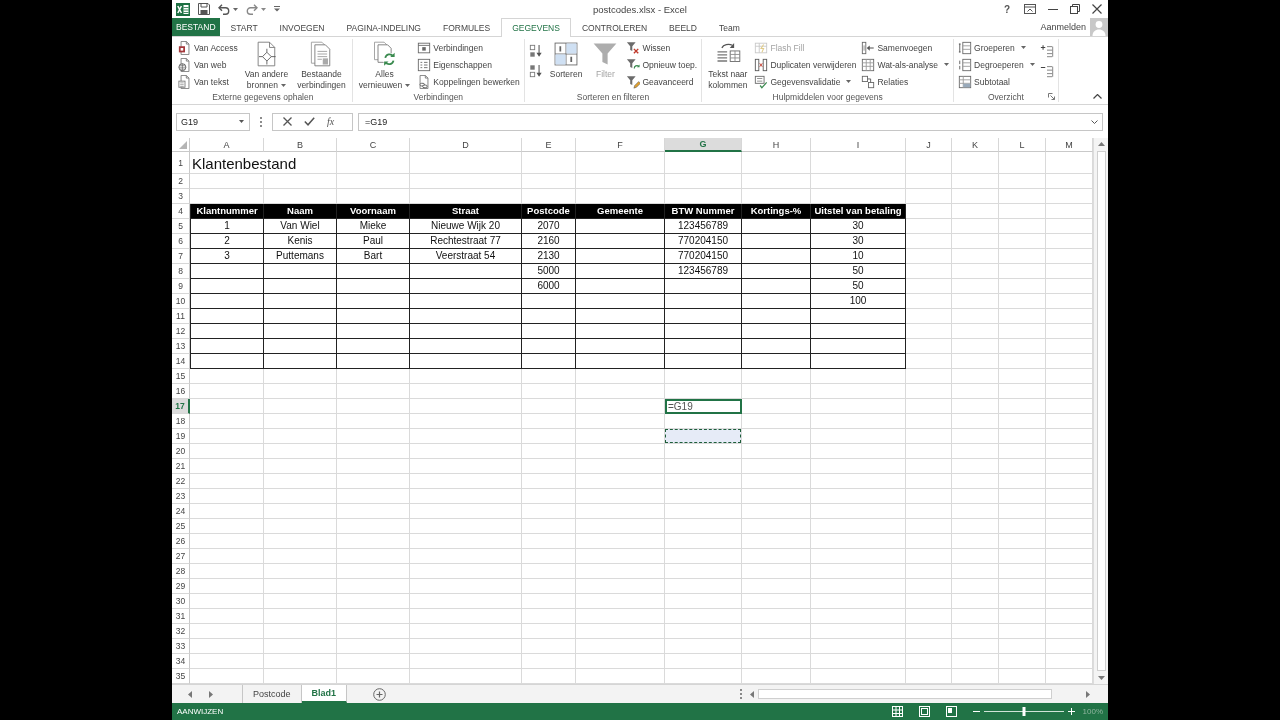 The image size is (1280, 720). Describe the element at coordinates (761, 81) in the screenshot. I see `checklist-icon` at that location.